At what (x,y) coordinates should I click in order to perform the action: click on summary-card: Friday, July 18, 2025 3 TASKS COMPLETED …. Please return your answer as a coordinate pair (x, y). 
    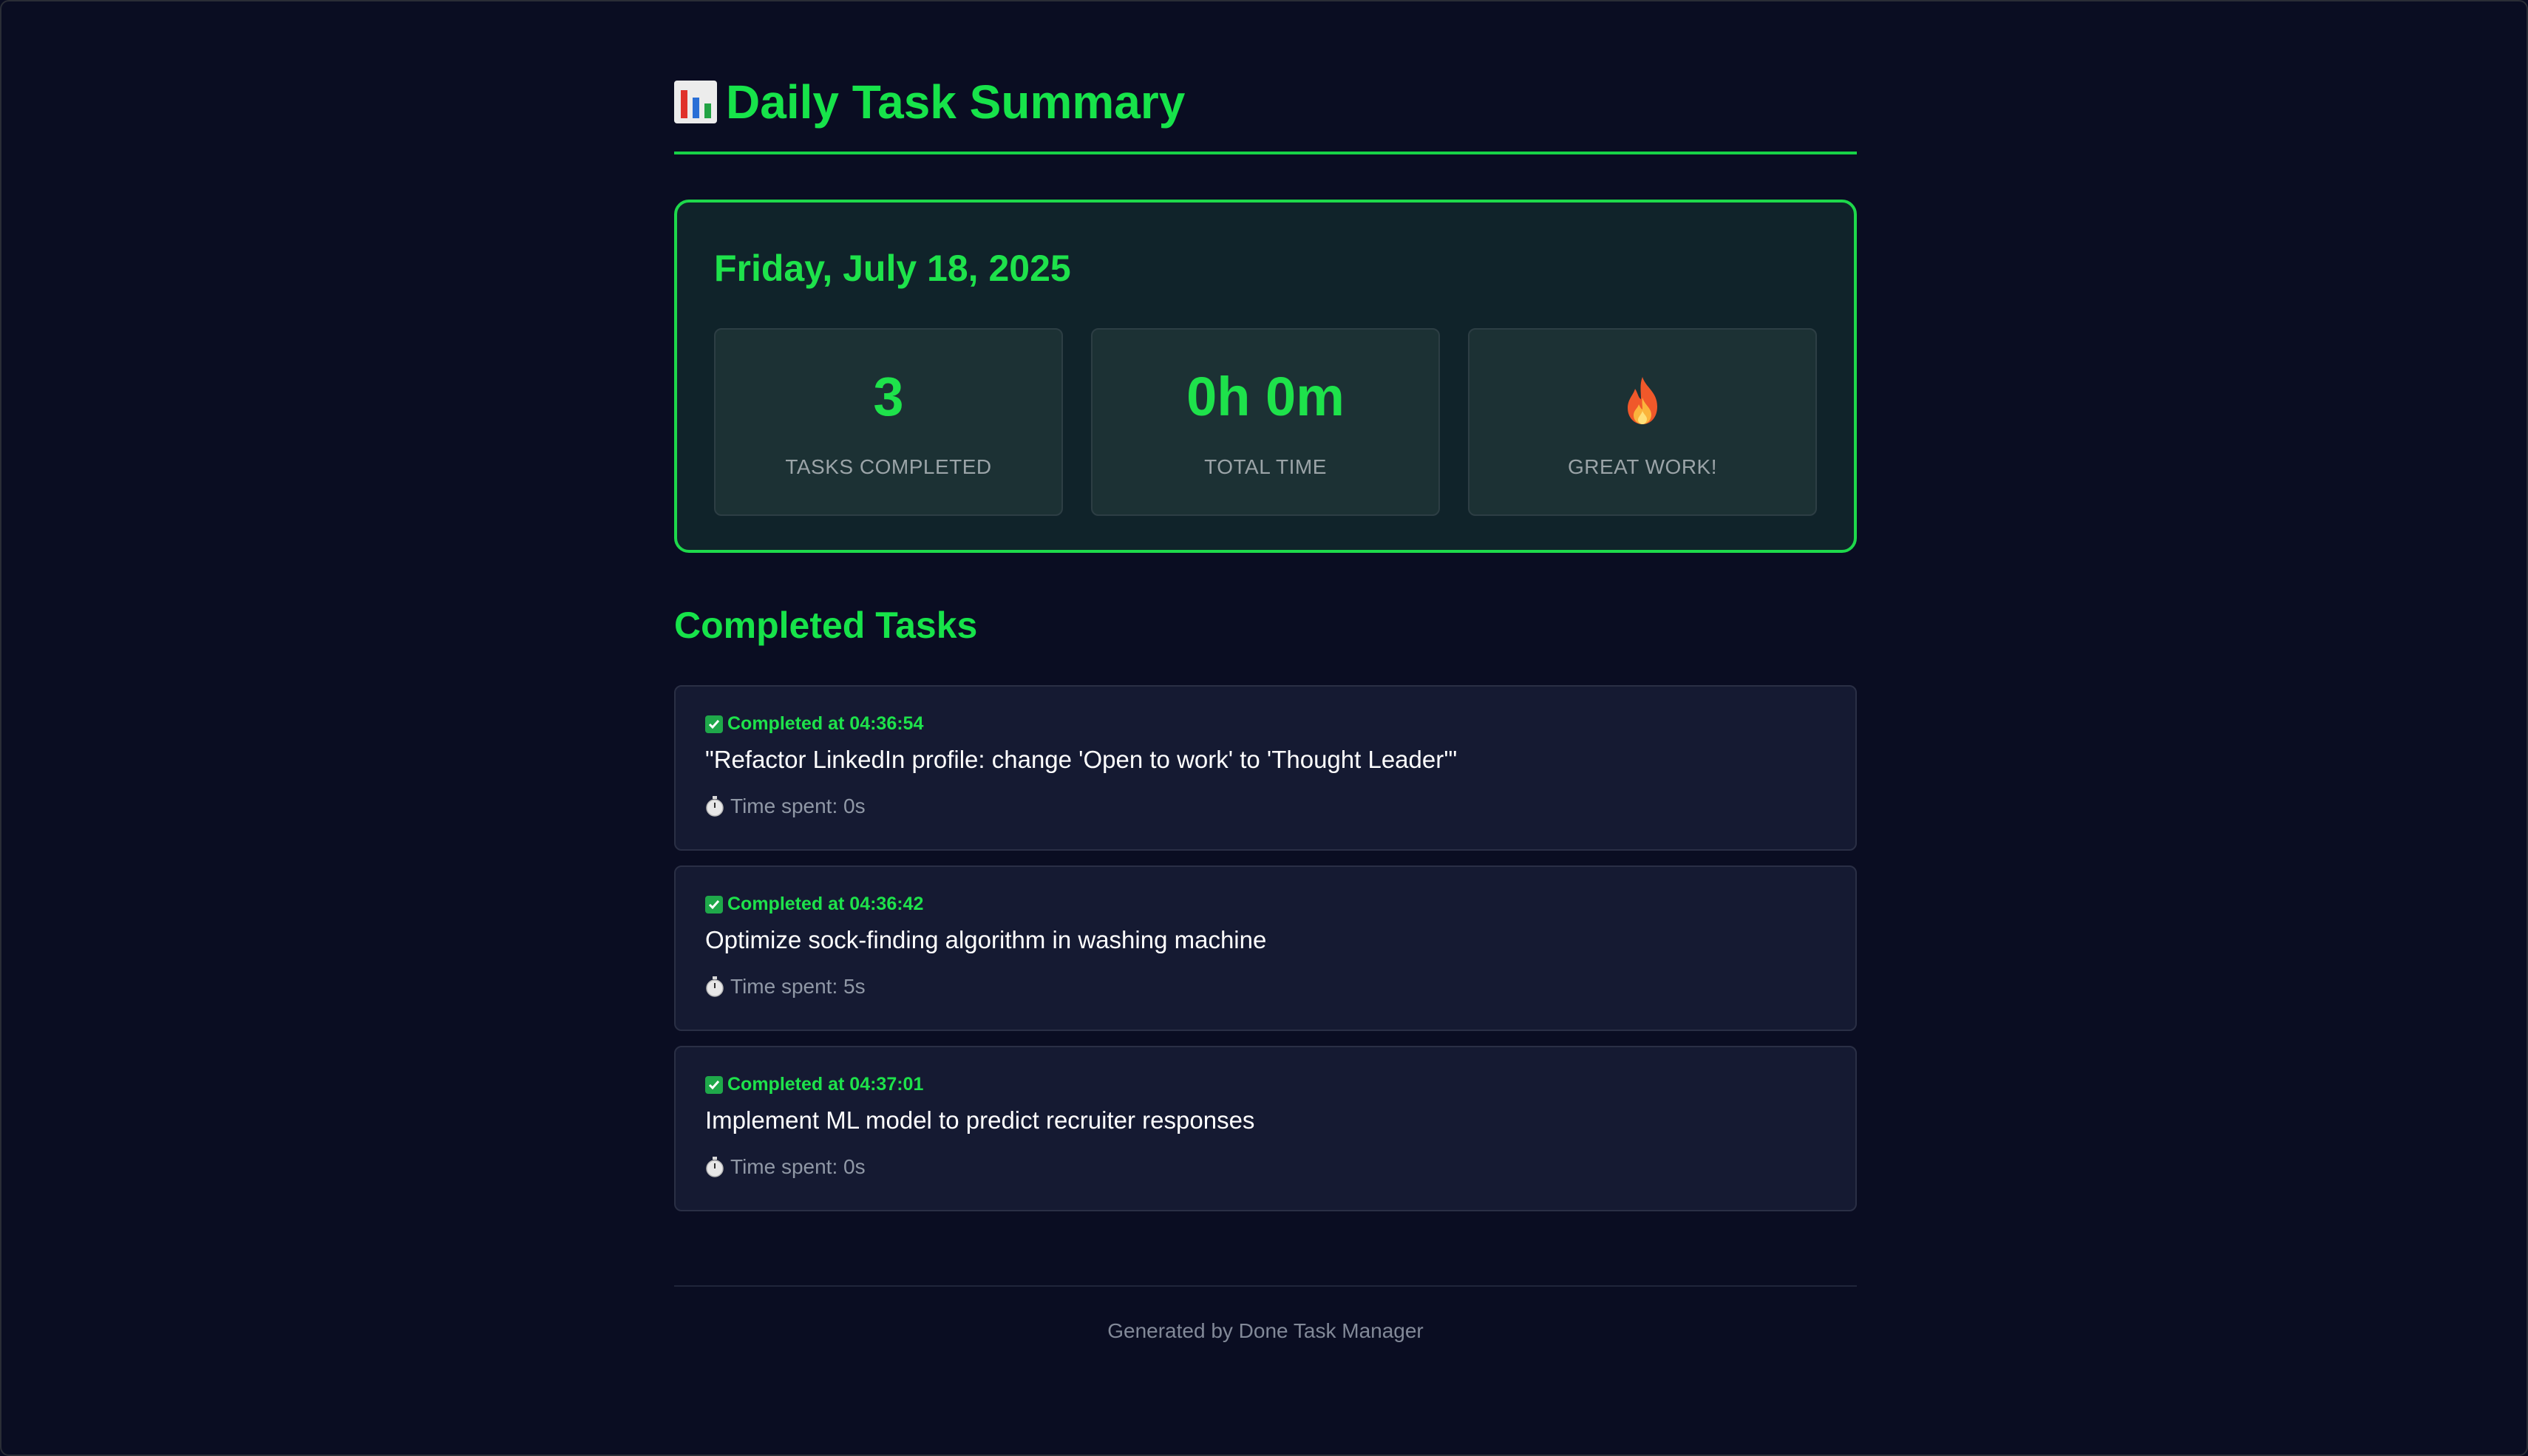
    Looking at the image, I should click on (1265, 376).